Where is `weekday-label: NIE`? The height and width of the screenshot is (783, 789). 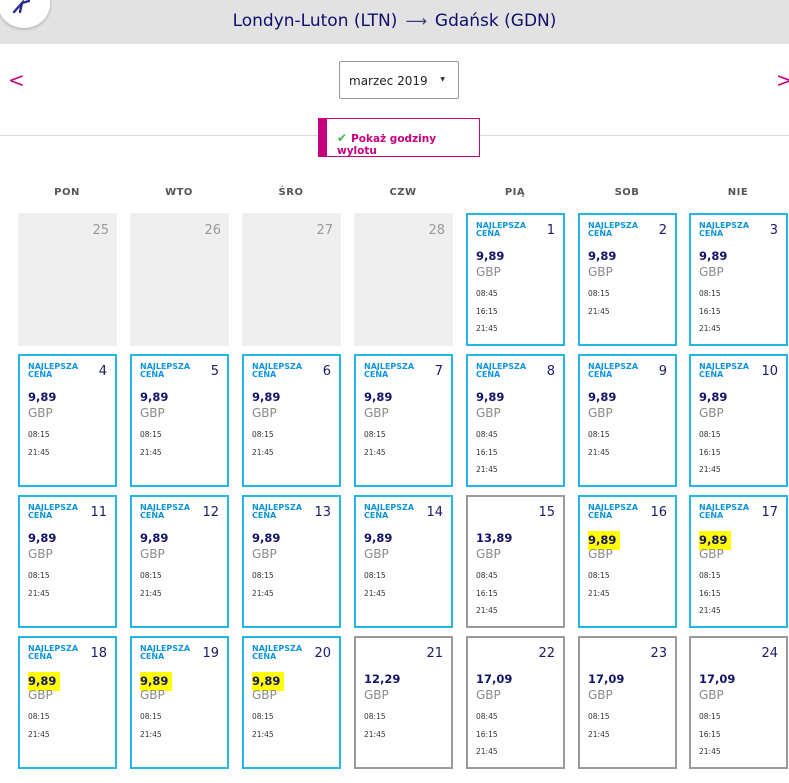
weekday-label: NIE is located at coordinates (738, 192).